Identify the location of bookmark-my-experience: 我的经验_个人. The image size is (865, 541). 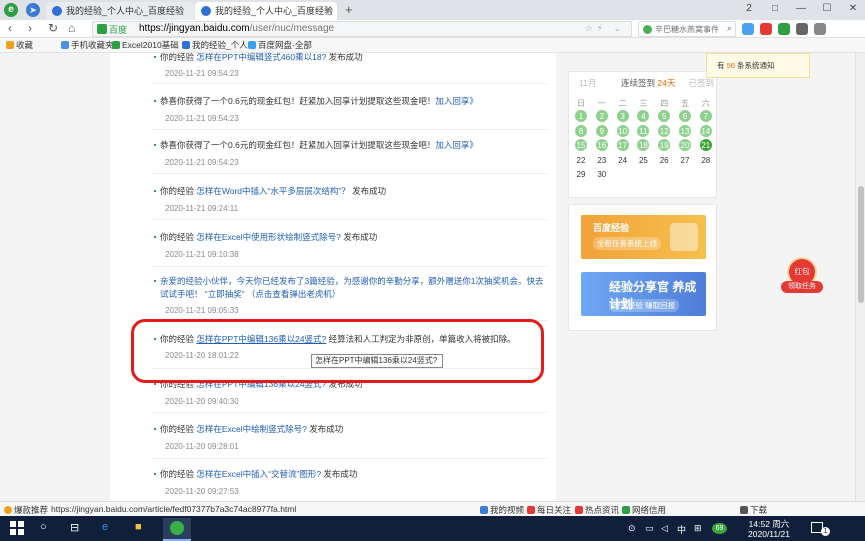
(215, 45).